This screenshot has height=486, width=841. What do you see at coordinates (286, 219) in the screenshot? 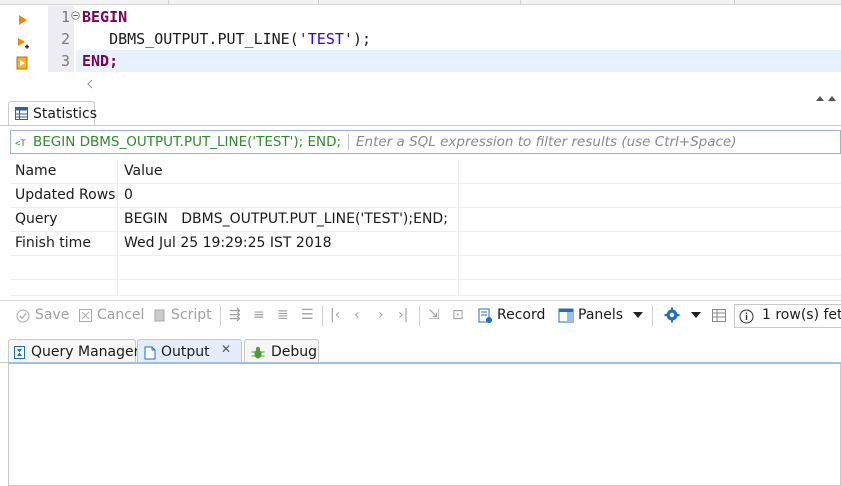
I see `cell-value: BEGIN DBMS_OUTPUT.PUT_LINE('TEST');END;` at bounding box center [286, 219].